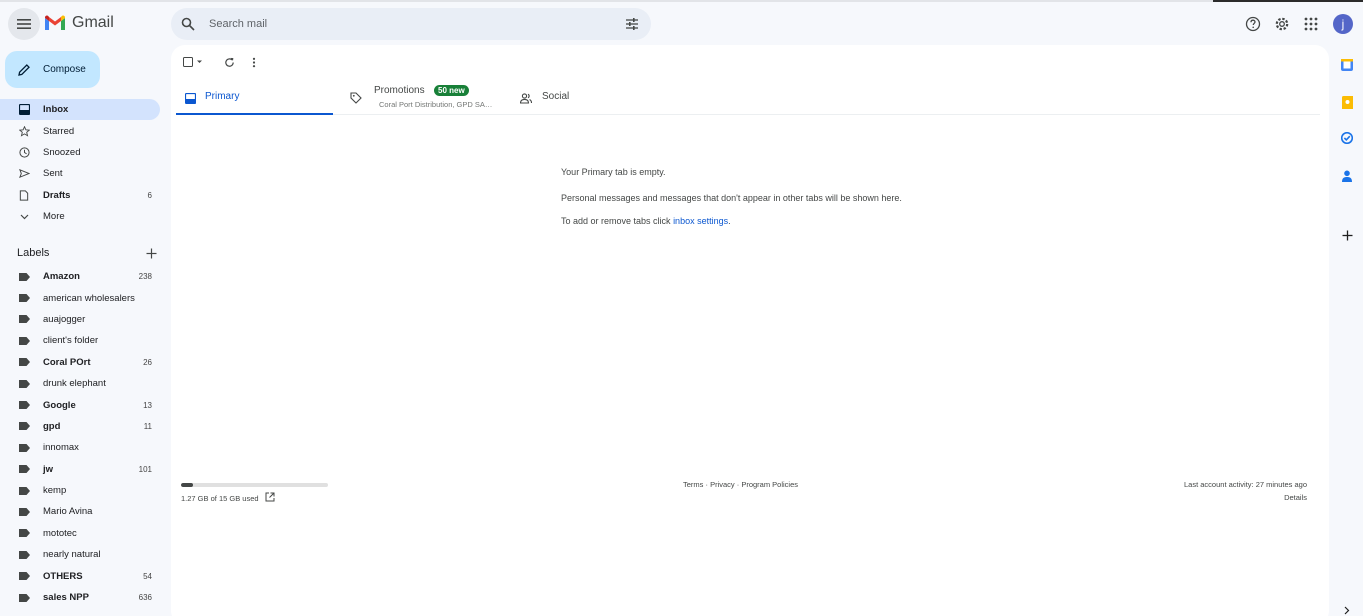 The height and width of the screenshot is (616, 1363). What do you see at coordinates (1347, 235) in the screenshot?
I see `add-addon-icon` at bounding box center [1347, 235].